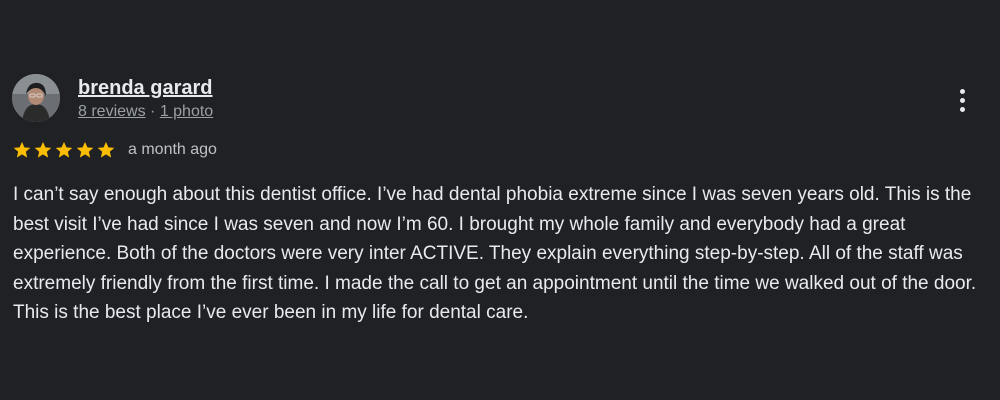  I want to click on avatar, so click(36, 98).